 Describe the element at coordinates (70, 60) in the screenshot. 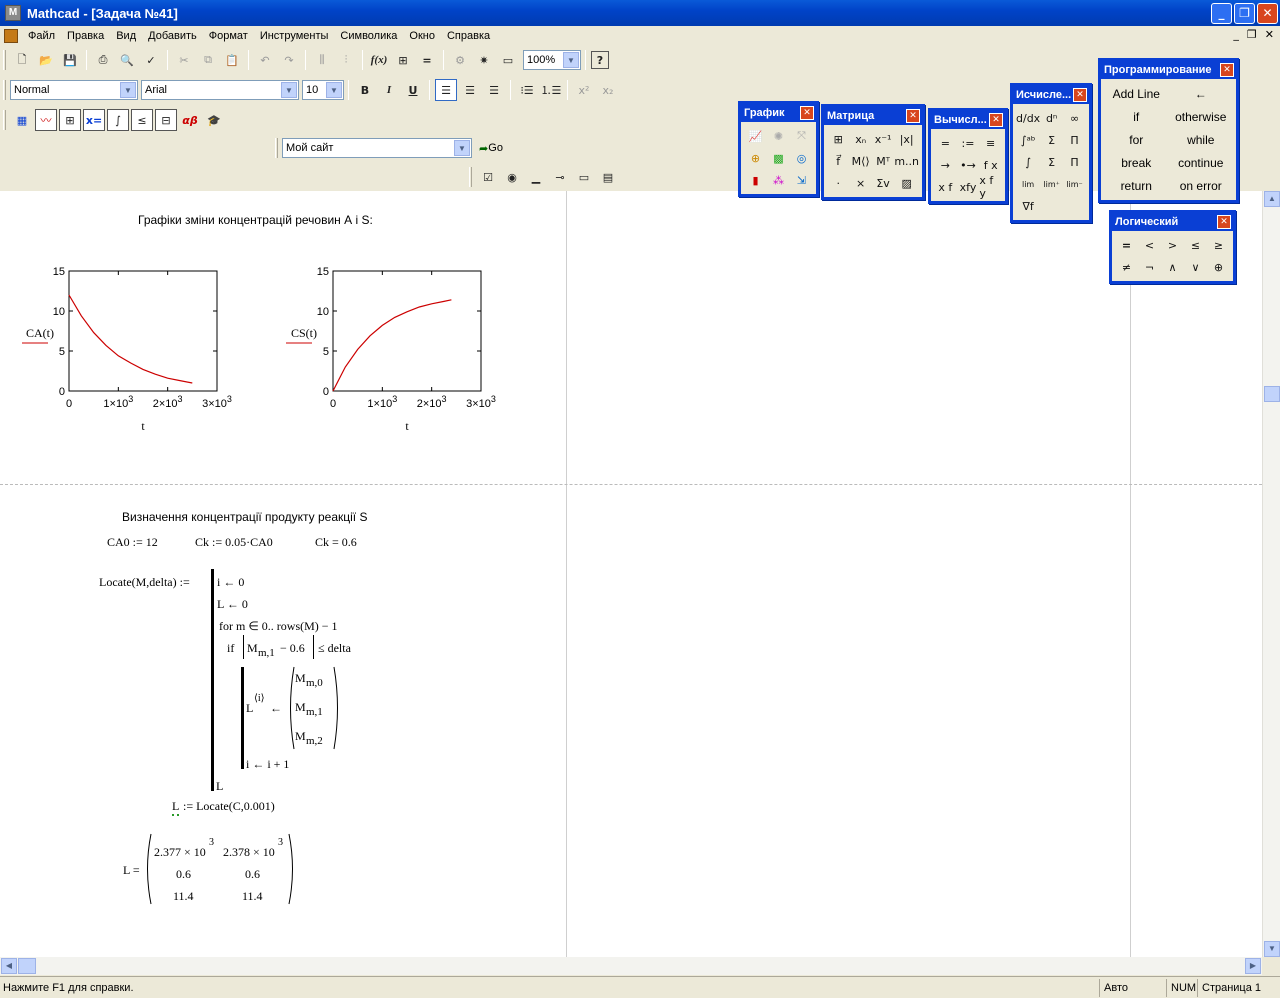

I see `save-icon: 💾` at that location.